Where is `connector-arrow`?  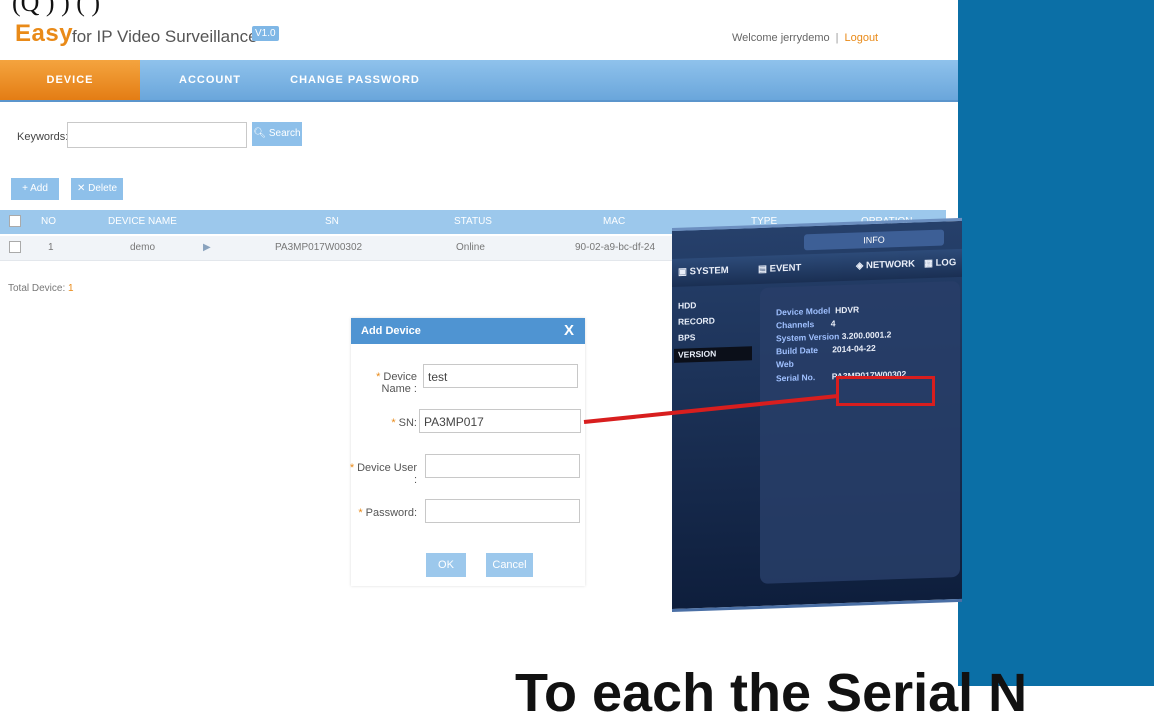
connector-arrow is located at coordinates (711, 409).